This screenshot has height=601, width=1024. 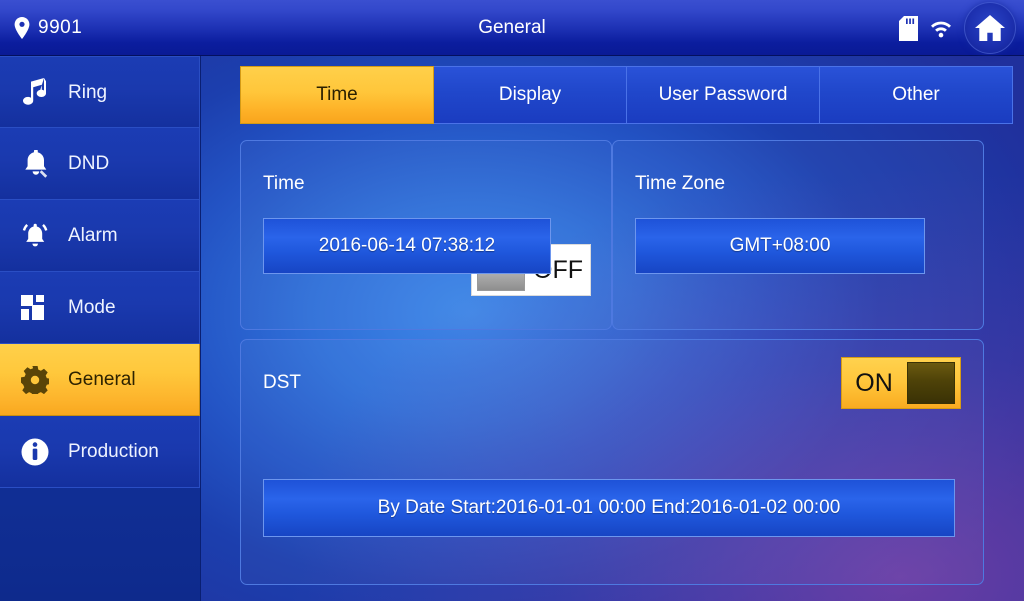 What do you see at coordinates (780, 246) in the screenshot?
I see `timezone-value: GMT+08:00` at bounding box center [780, 246].